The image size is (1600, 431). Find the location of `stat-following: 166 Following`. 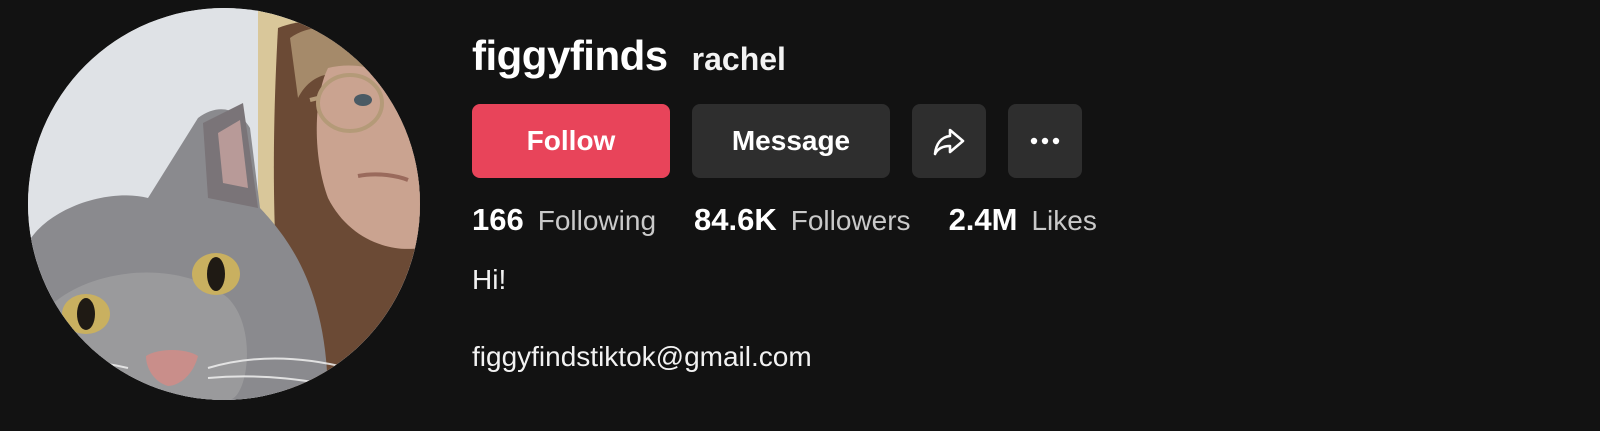

stat-following: 166 Following is located at coordinates (564, 220).